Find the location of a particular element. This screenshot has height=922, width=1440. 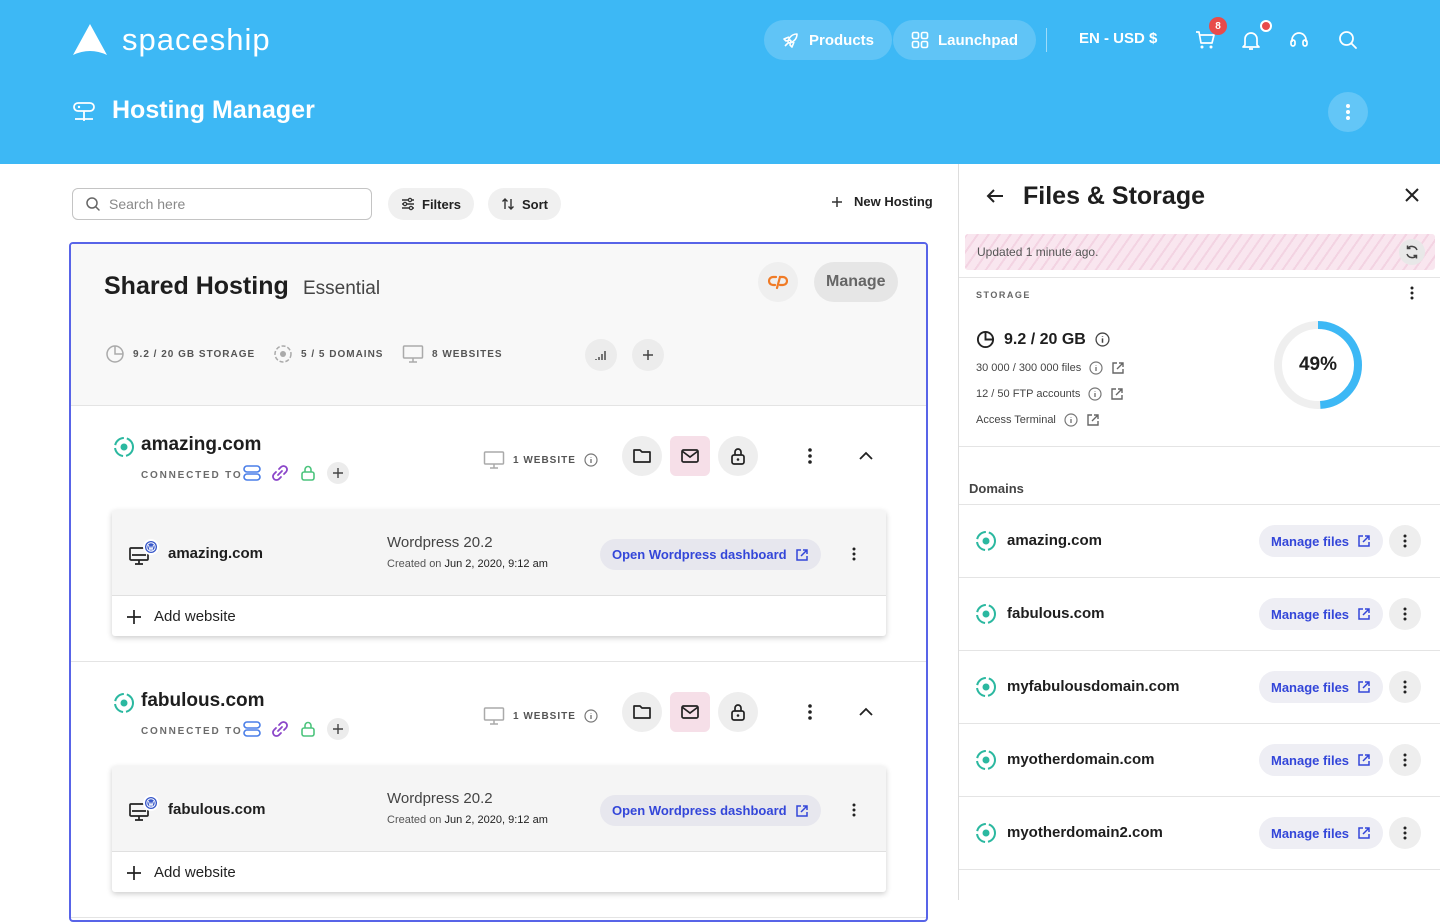

search-button is located at coordinates (1349, 40).